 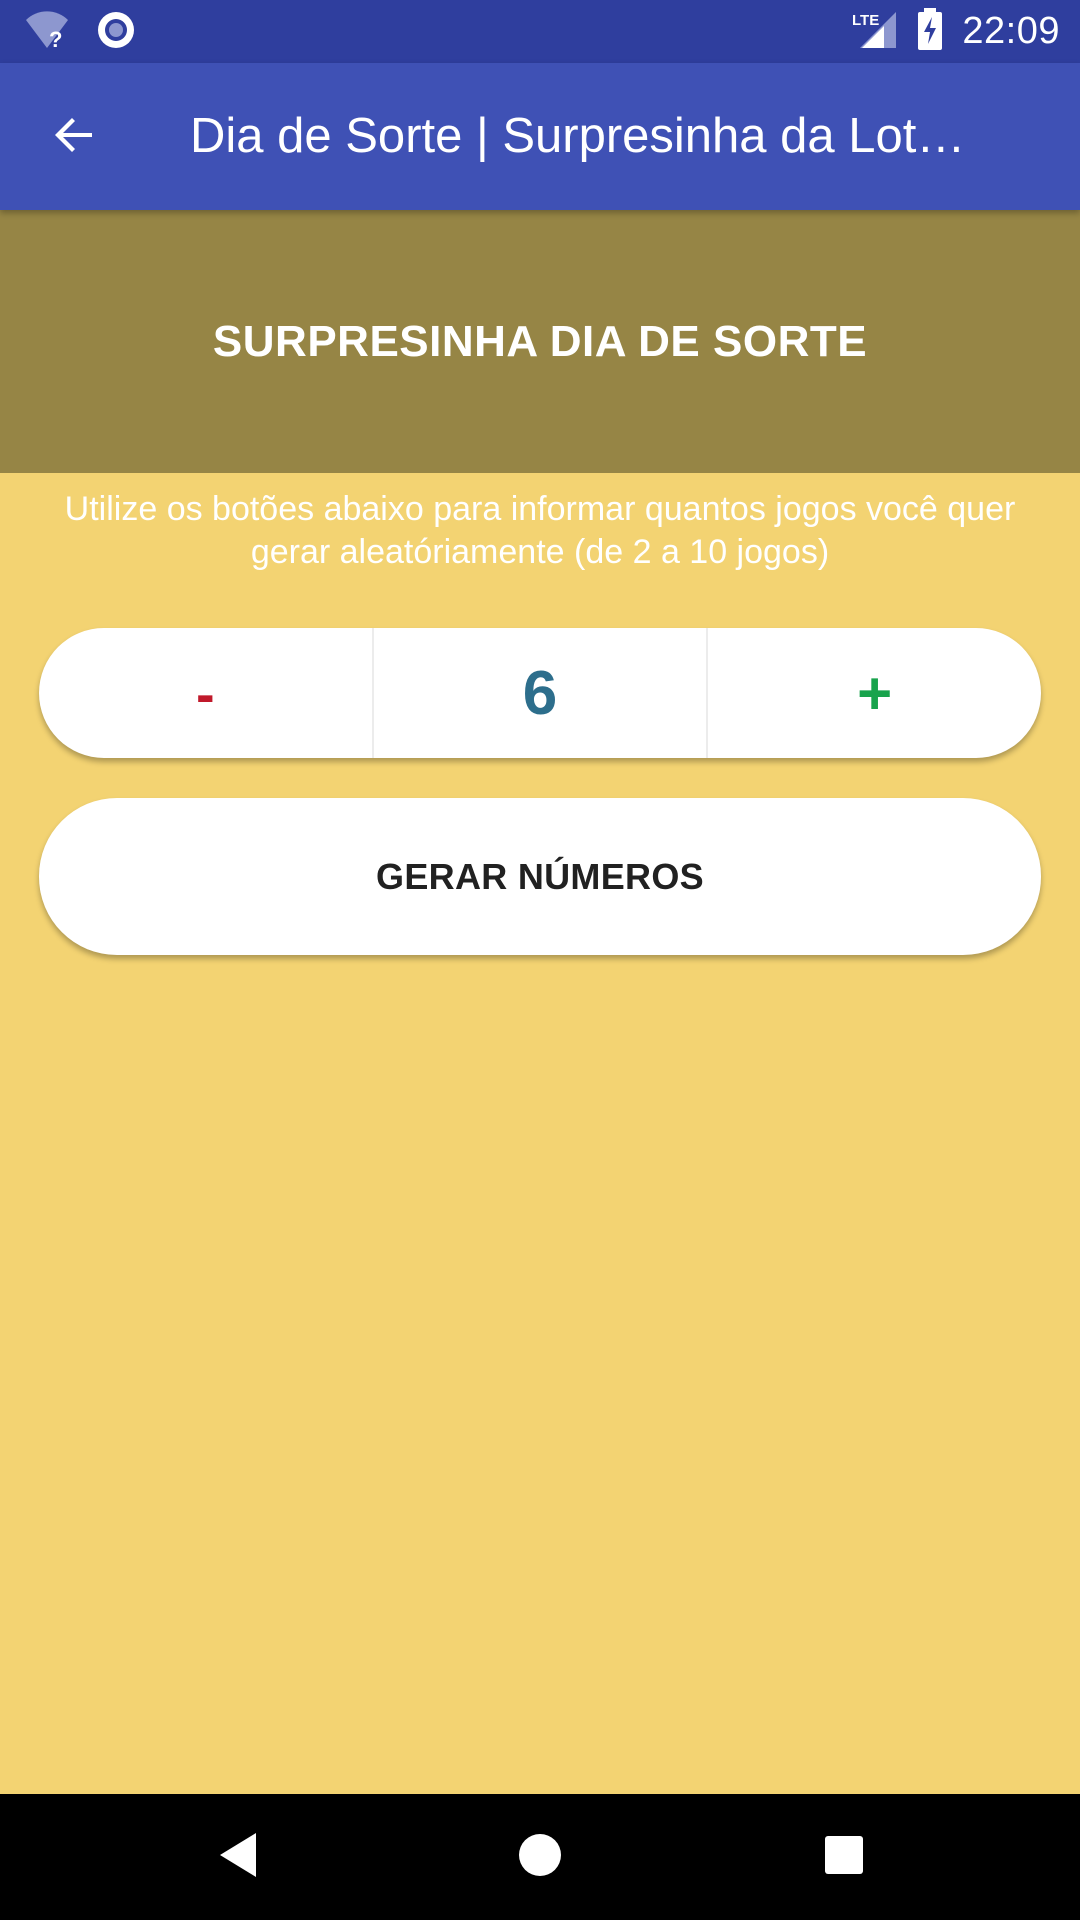 What do you see at coordinates (874, 31) in the screenshot?
I see `lte-signal-icon: LTE` at bounding box center [874, 31].